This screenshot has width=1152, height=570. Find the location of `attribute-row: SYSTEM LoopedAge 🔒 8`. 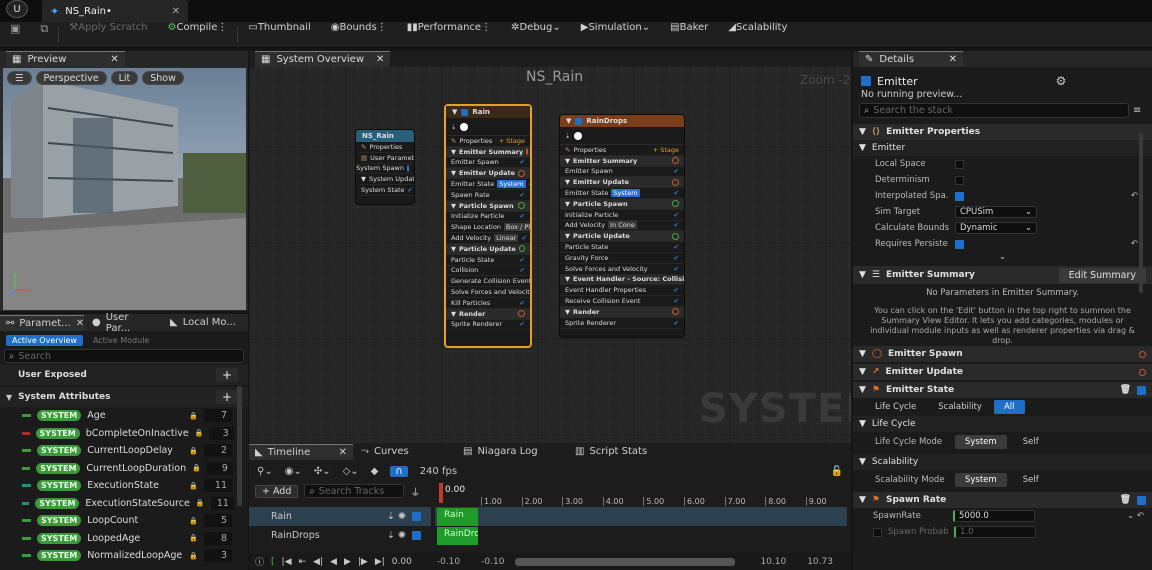

attribute-row: SYSTEM LoopedAge 🔒 8 is located at coordinates (124, 539).